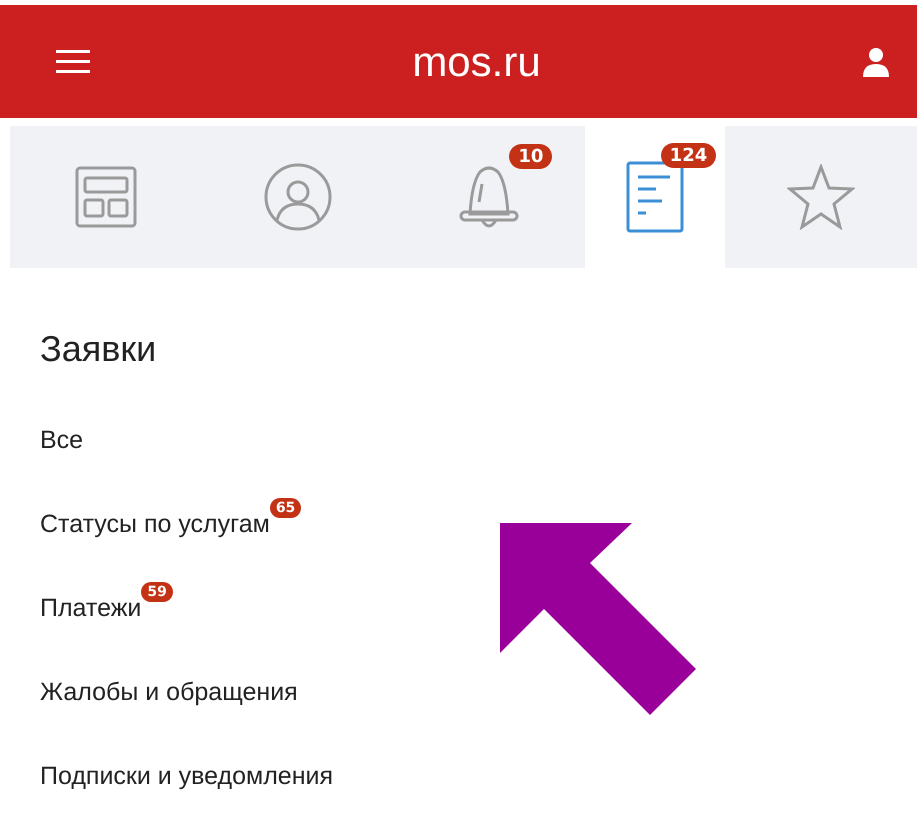 The width and height of the screenshot is (917, 829). Describe the element at coordinates (91, 606) in the screenshot. I see `menu-link: Платежи` at that location.